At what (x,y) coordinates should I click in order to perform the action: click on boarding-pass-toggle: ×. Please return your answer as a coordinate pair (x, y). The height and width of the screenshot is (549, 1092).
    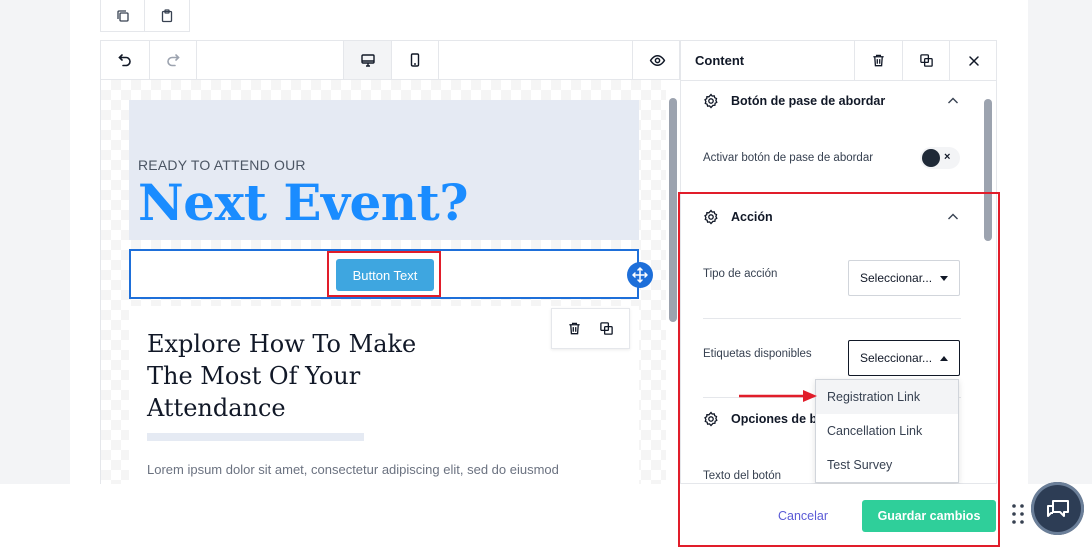
    Looking at the image, I should click on (940, 158).